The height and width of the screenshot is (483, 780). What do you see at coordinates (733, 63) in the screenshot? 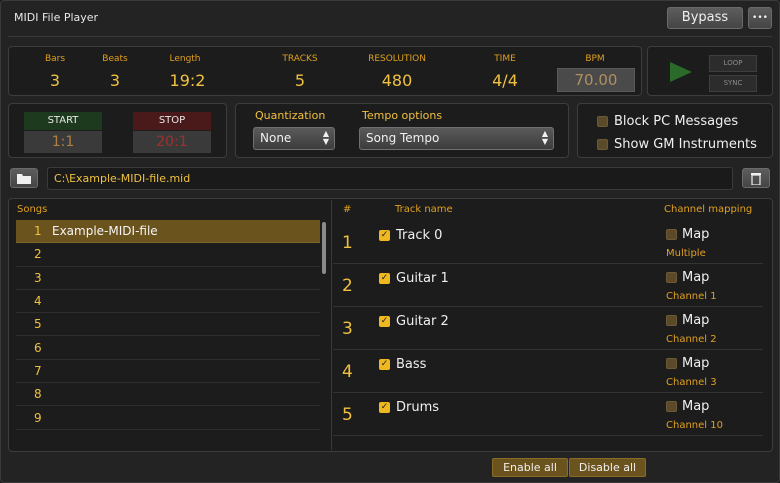
I see `loop-button: LOOP` at bounding box center [733, 63].